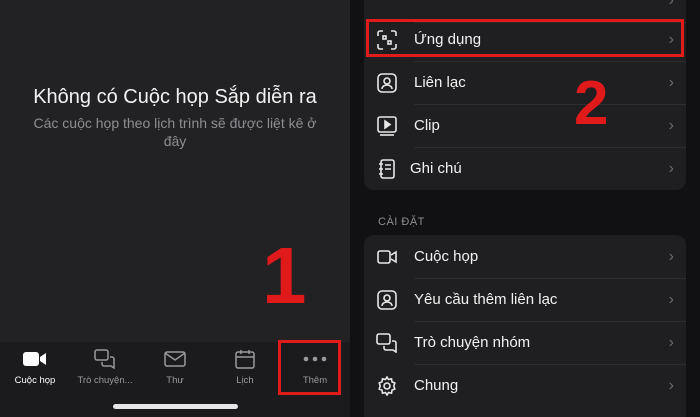  I want to click on tab-label: Thư, so click(175, 380).